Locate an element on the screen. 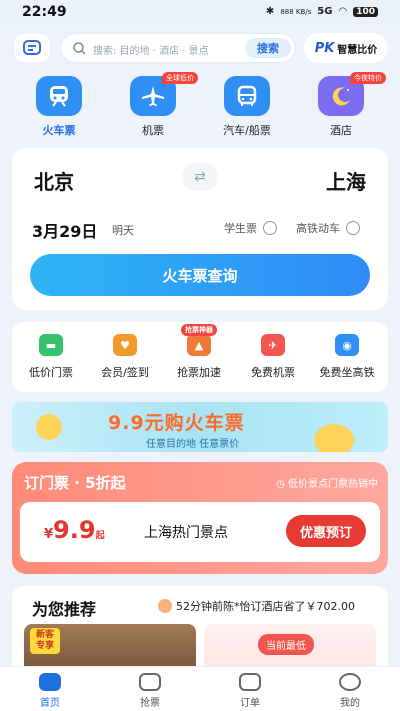  recommend-notice: 52分钟前陈*怡订酒店省了￥702.00 is located at coordinates (256, 606).